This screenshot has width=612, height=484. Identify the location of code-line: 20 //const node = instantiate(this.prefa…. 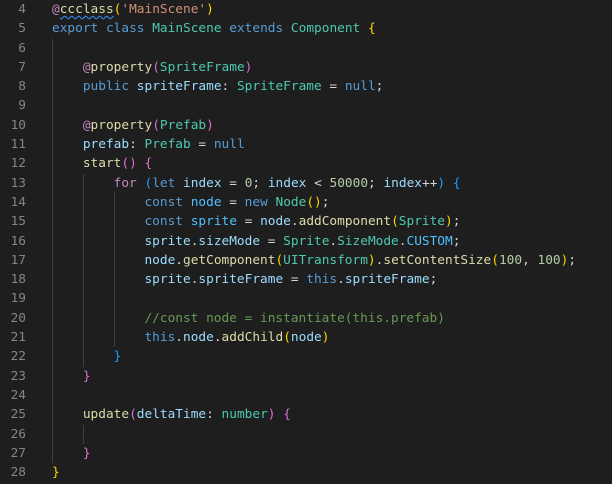
(306, 318).